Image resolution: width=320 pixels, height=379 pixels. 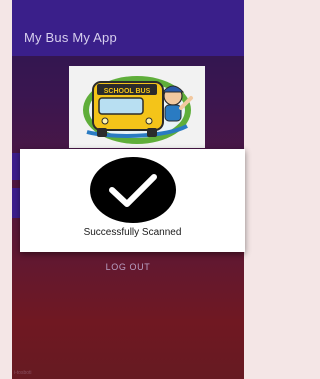 What do you see at coordinates (102, 132) in the screenshot?
I see `bus-wheel-left` at bounding box center [102, 132].